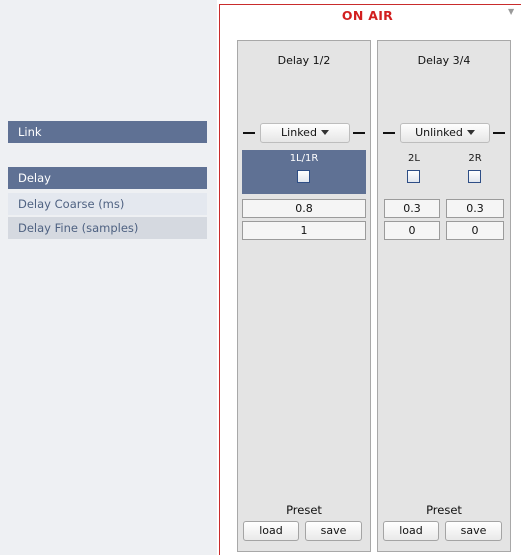 The width and height of the screenshot is (521, 555). I want to click on delay-coarse-field-2l: 0.3, so click(412, 208).